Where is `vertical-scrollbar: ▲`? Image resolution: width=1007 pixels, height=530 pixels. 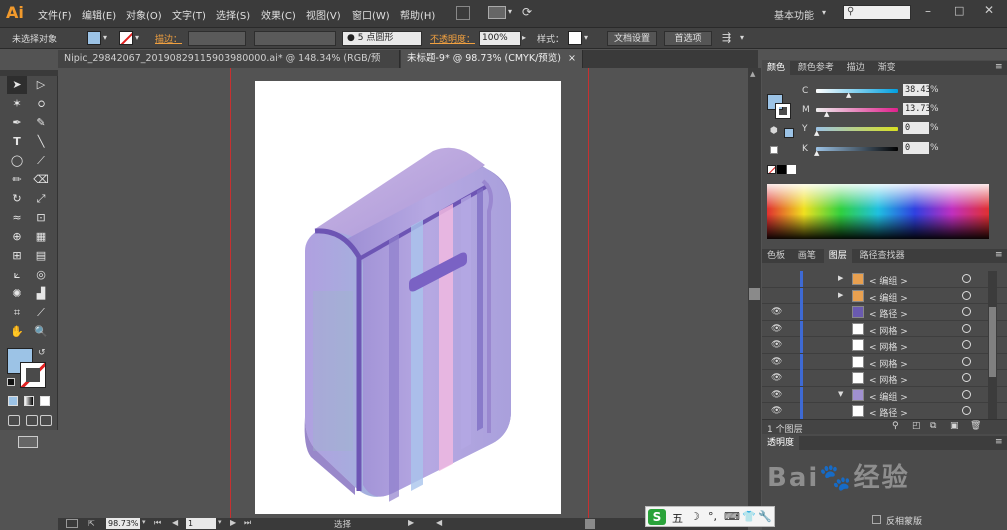 vertical-scrollbar: ▲ is located at coordinates (754, 293).